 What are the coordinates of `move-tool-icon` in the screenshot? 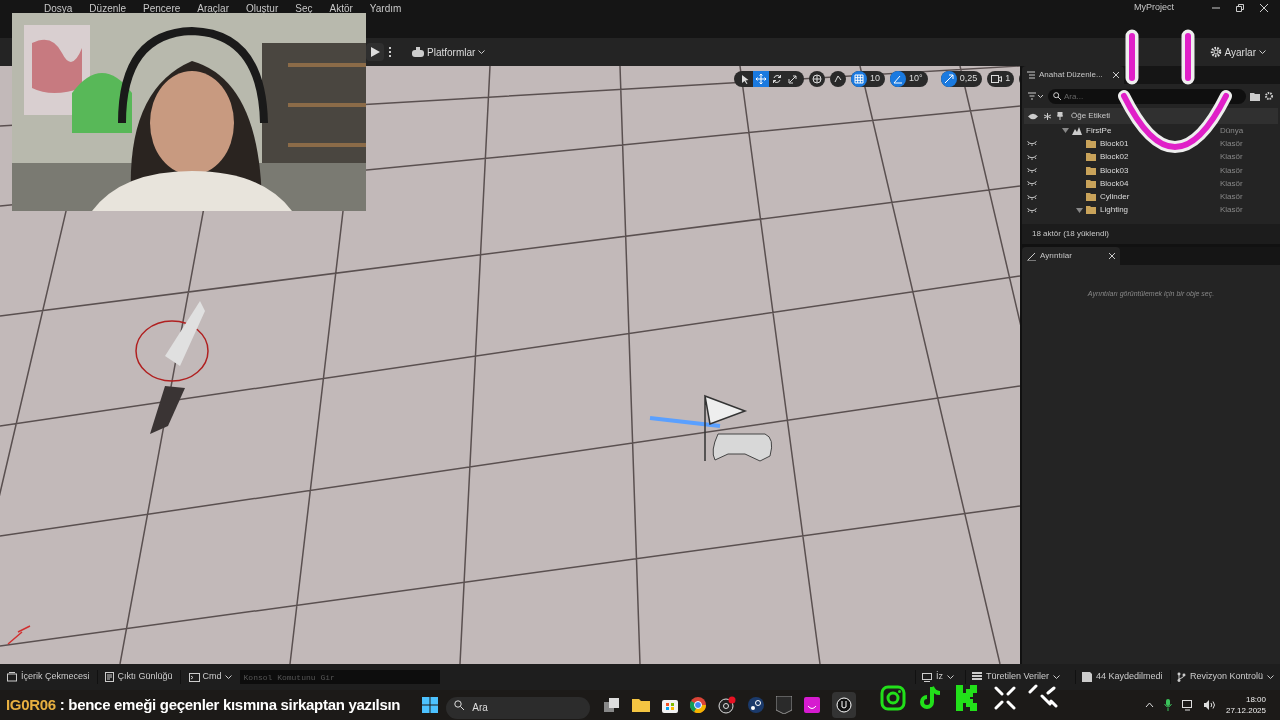 It's located at (761, 79).